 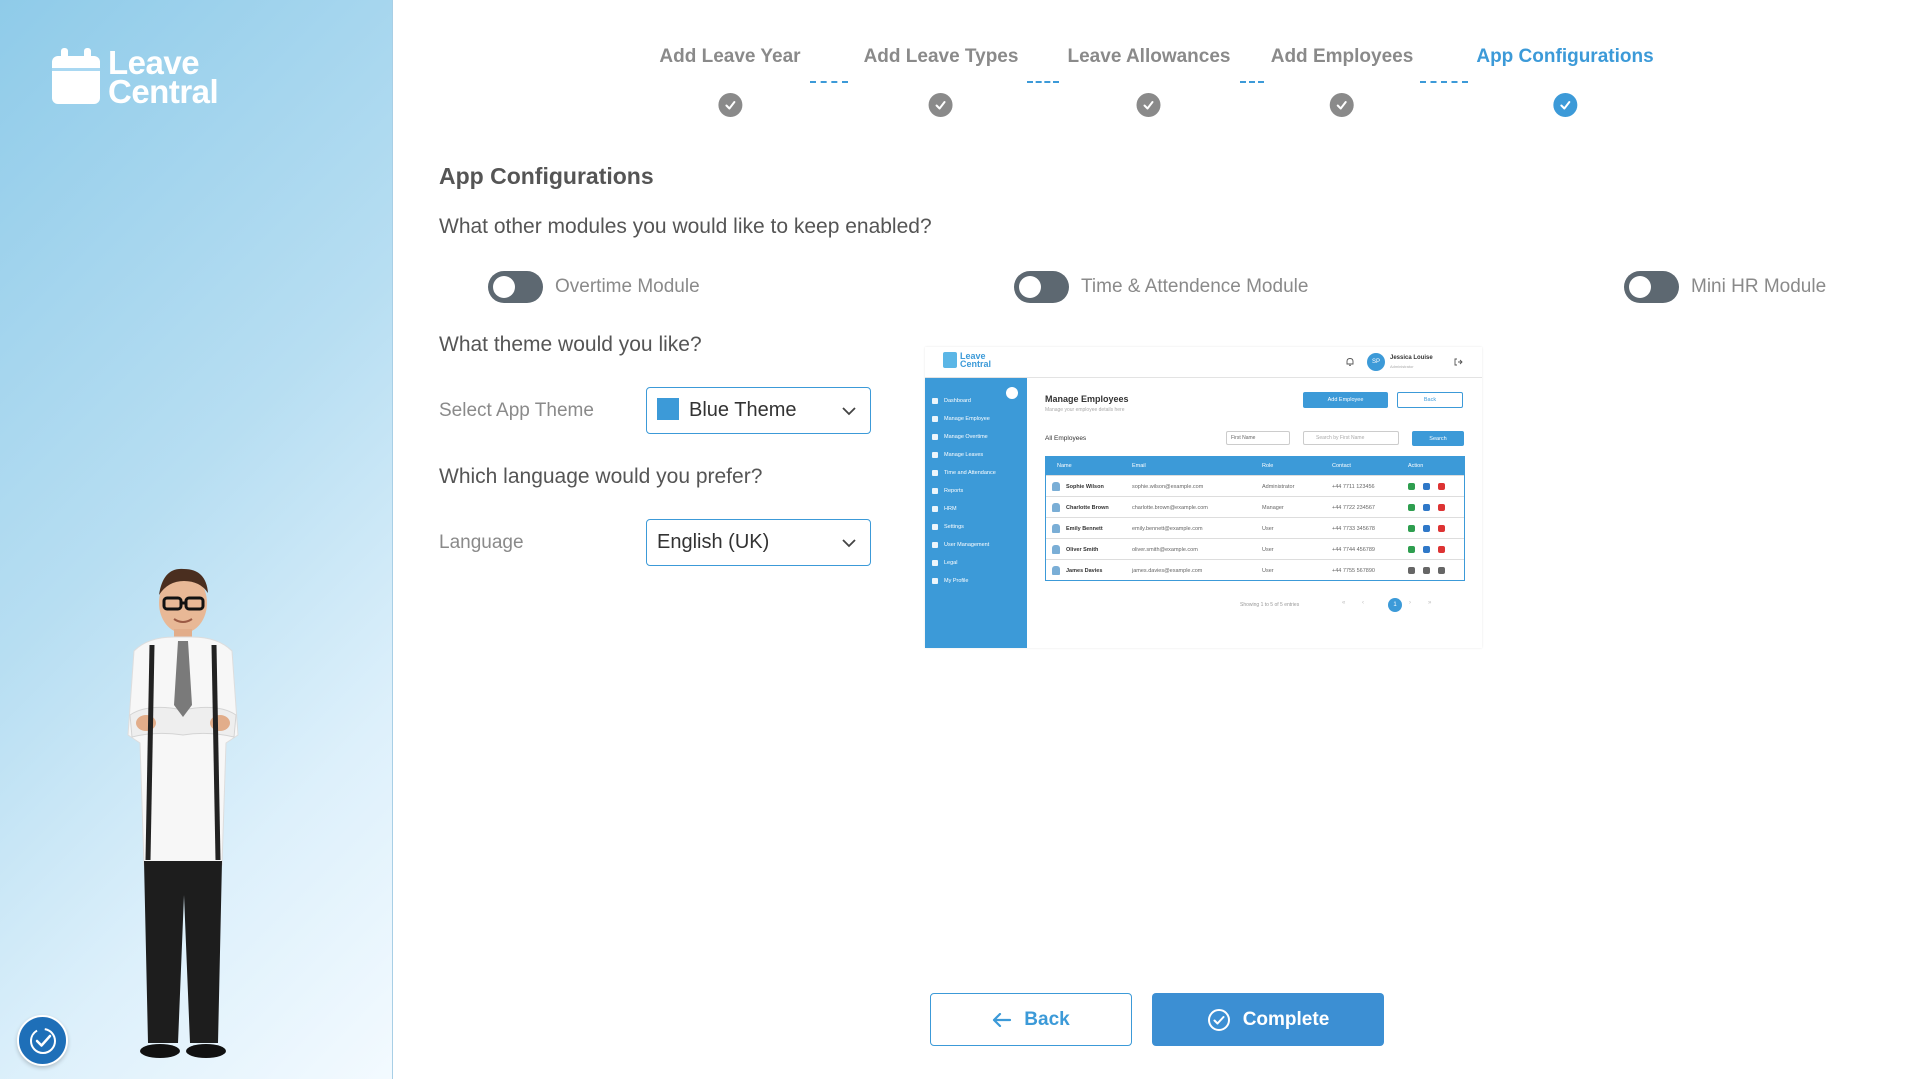 I want to click on cell-name: Emily Bennett, so click(x=1084, y=529).